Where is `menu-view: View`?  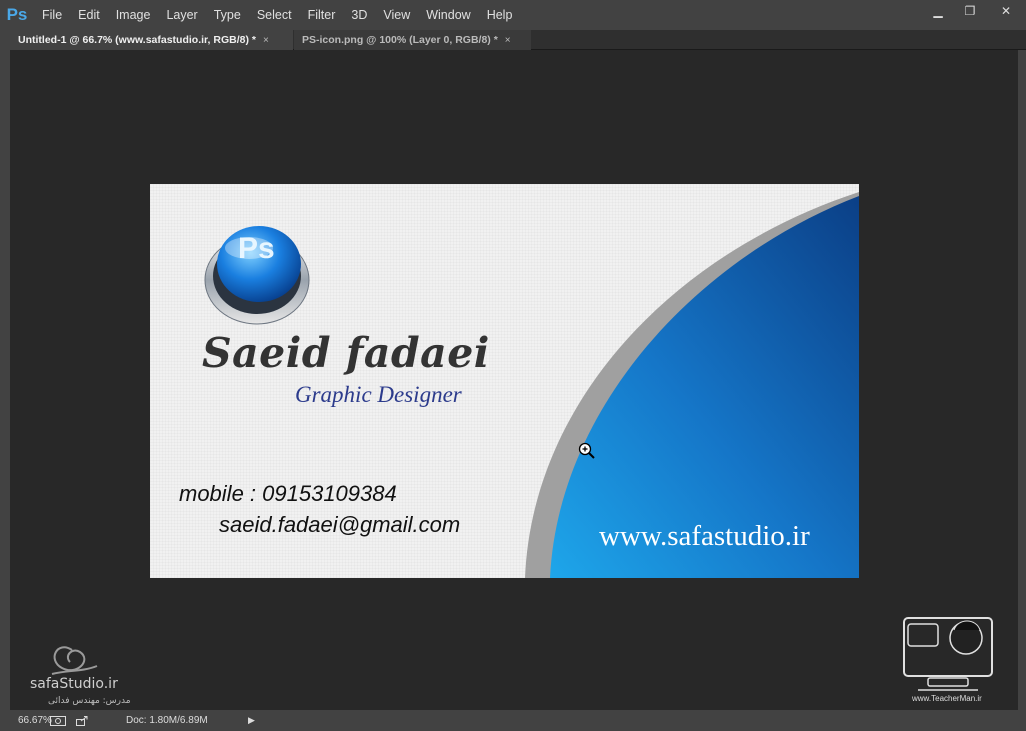 menu-view: View is located at coordinates (396, 15).